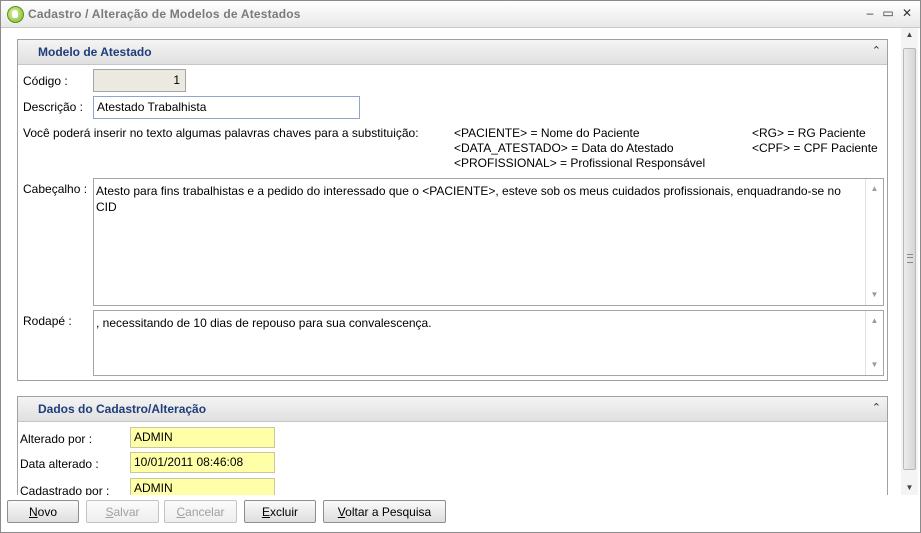 This screenshot has width=921, height=533. I want to click on main-scrollbar: ▲ ▼, so click(909, 261).